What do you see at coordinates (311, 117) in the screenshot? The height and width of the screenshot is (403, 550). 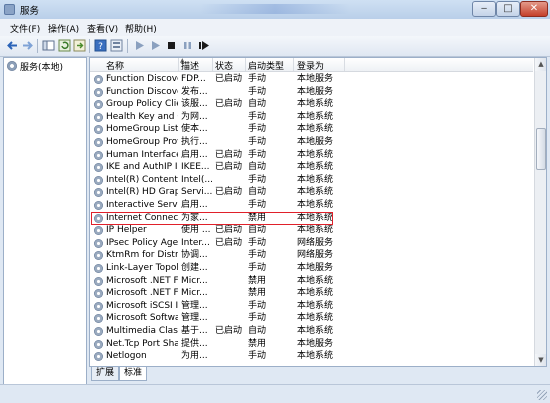 I see `table-row: Health Key and Ce...为网... 手动 本地系统` at bounding box center [311, 117].